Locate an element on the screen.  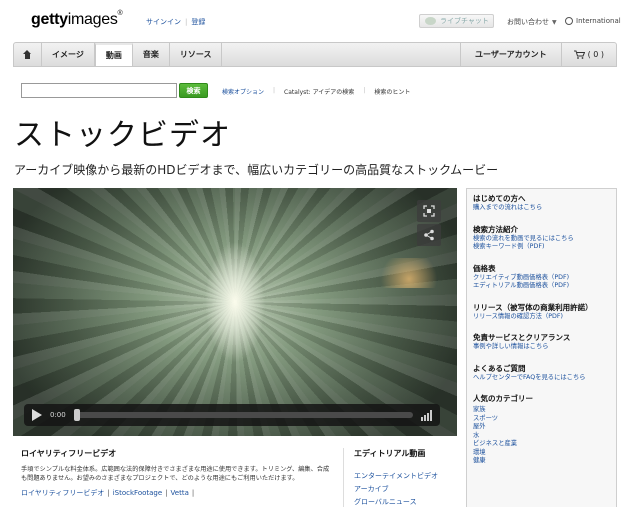
clearance-details-link: 事例や詳しい情報はこちら is located at coordinates (541, 347).